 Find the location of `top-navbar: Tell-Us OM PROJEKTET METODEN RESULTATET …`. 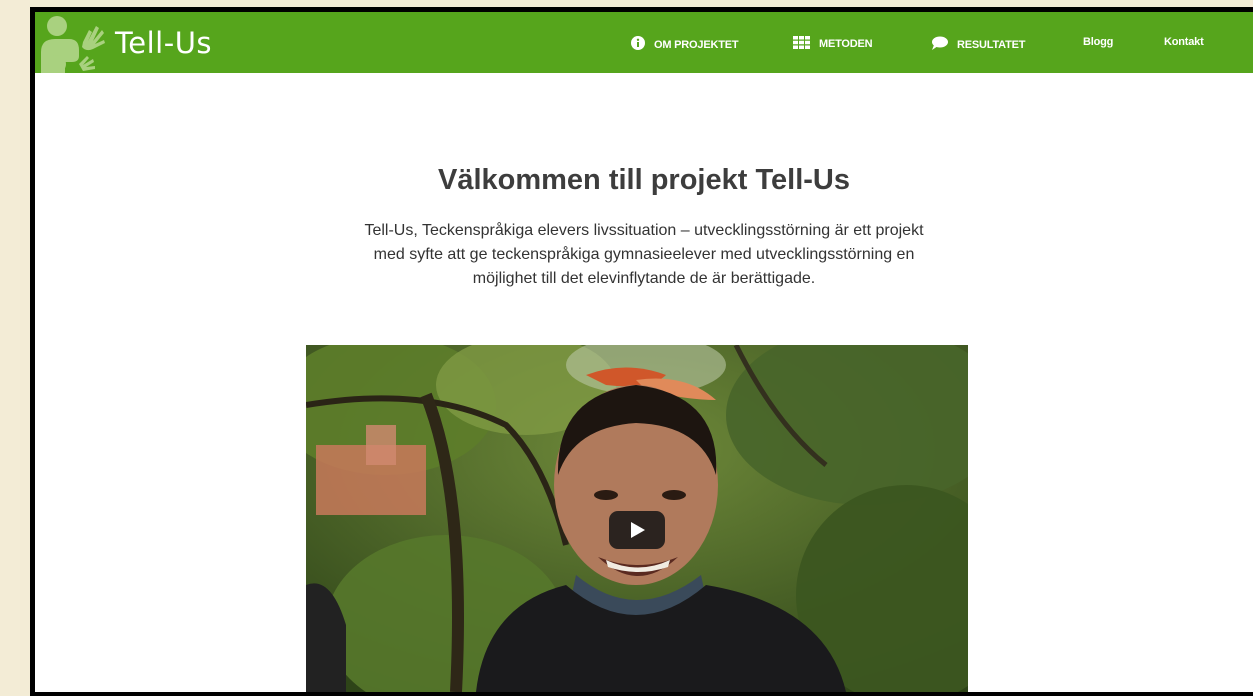

top-navbar: Tell-Us OM PROJEKTET METODEN RESULTATET … is located at coordinates (644, 42).